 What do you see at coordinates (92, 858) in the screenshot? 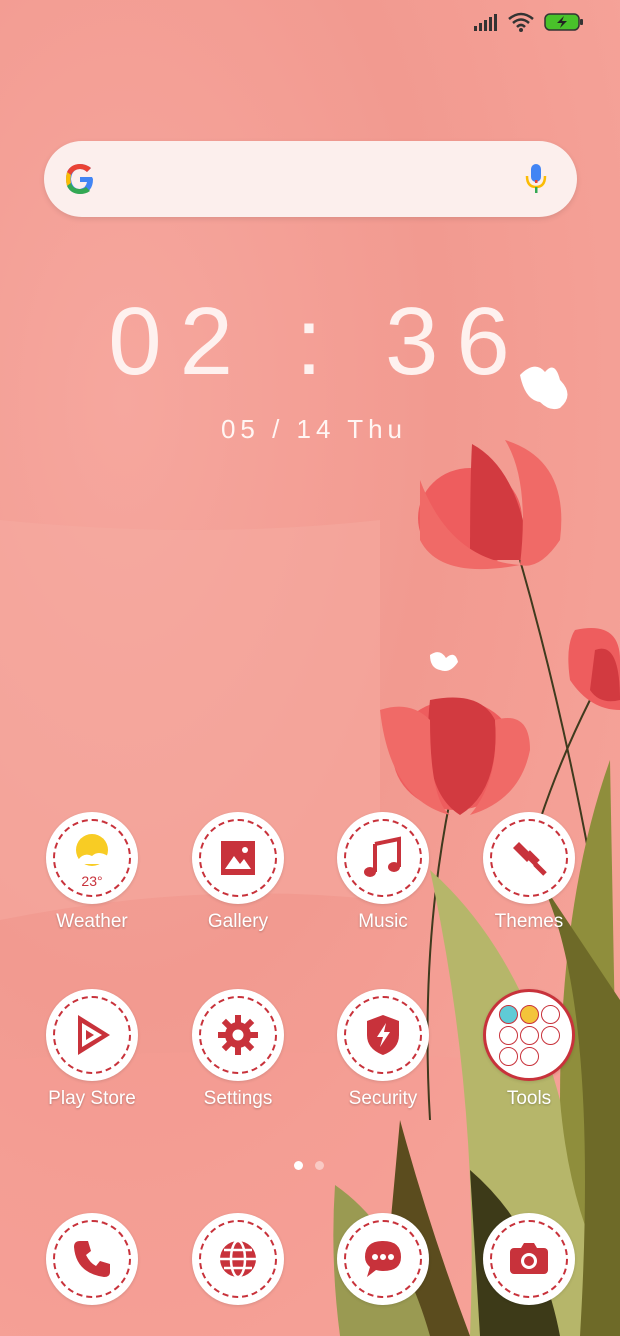
I see `weather-icon: 23°` at bounding box center [92, 858].